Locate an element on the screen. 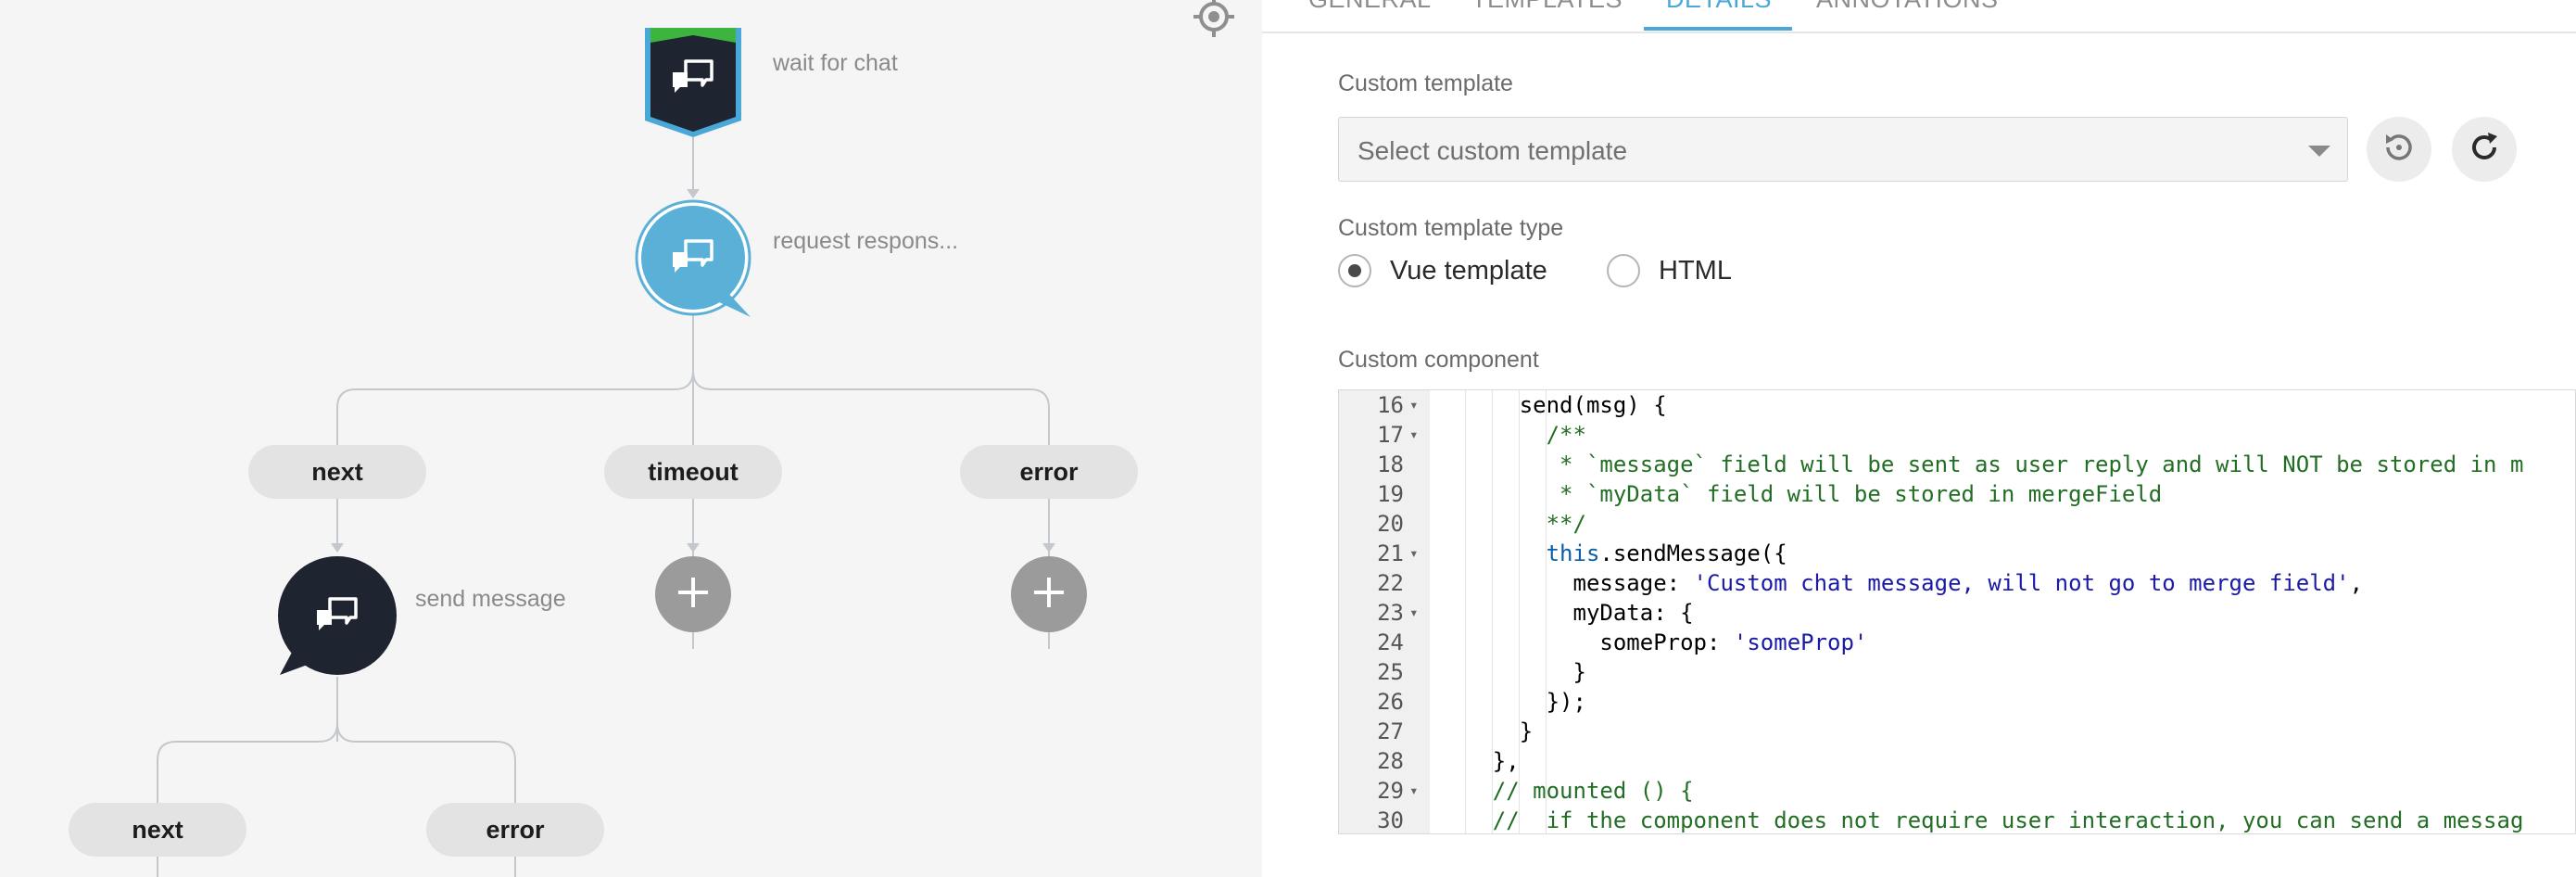 Image resolution: width=2576 pixels, height=877 pixels. node-label-send-message: send message is located at coordinates (490, 599).